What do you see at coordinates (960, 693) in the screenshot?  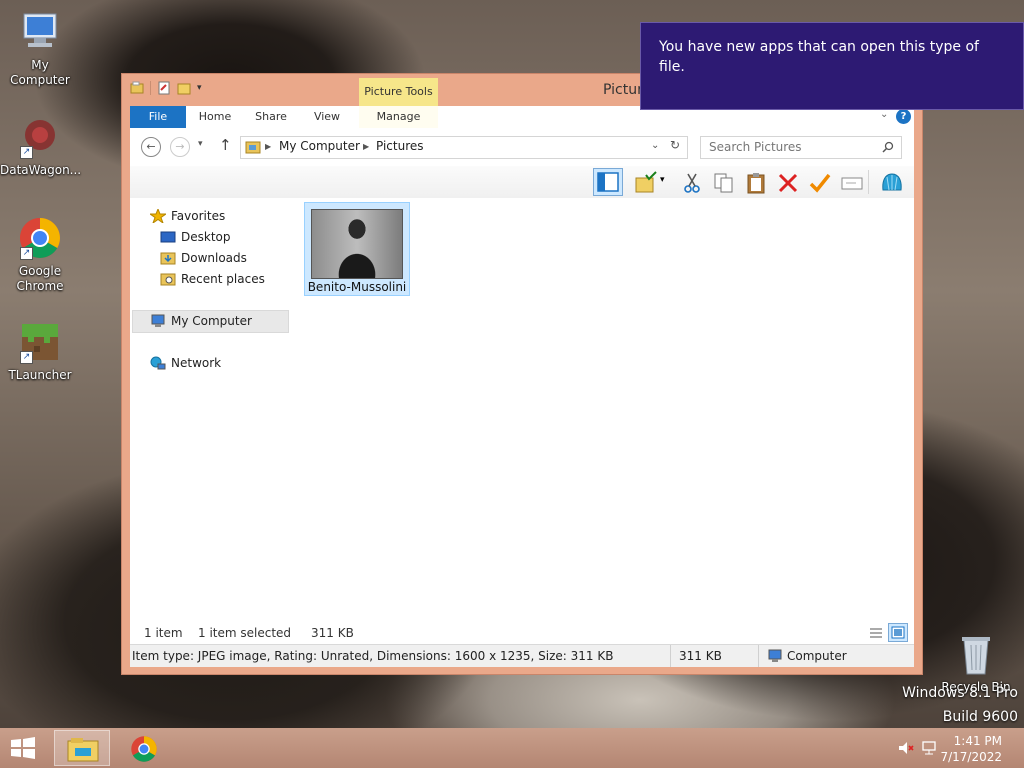 I see `os-watermark-edition: Windows 8.1 Pro` at bounding box center [960, 693].